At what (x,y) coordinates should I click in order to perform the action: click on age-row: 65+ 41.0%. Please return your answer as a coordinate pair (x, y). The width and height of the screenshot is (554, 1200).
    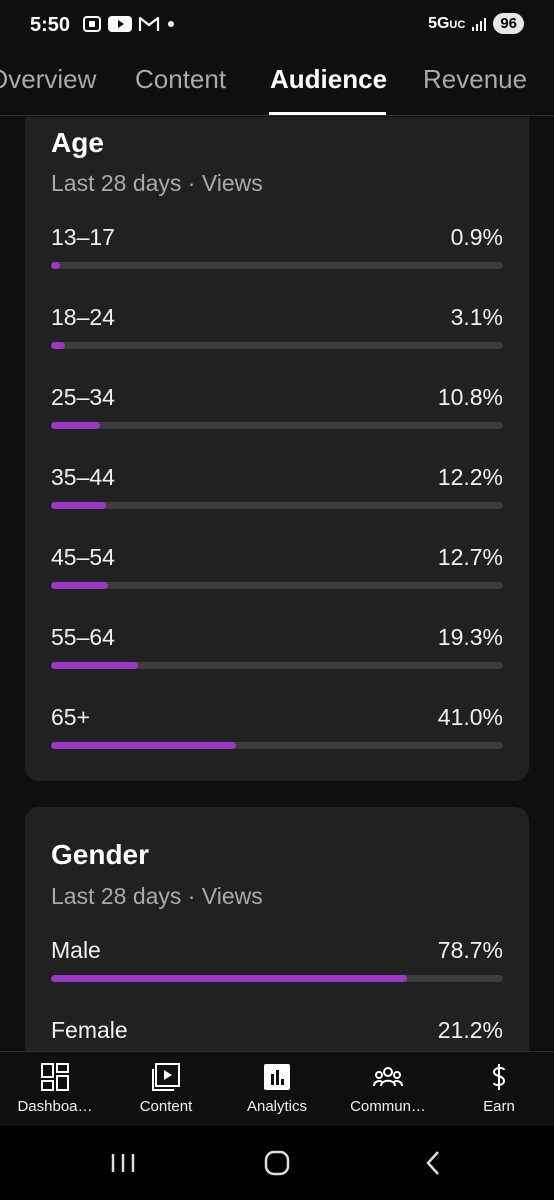
    Looking at the image, I should click on (277, 734).